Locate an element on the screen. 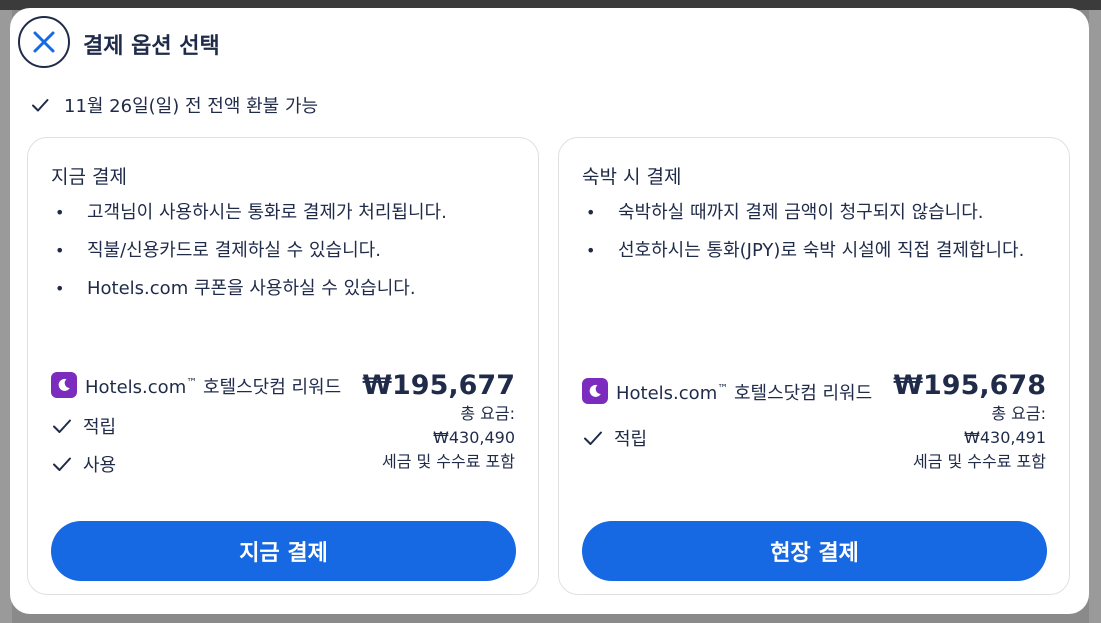 The width and height of the screenshot is (1101, 623). benefit-item: 숙박하실 때까지 결제 금액이 청구되지 않습니다. is located at coordinates (817, 213).